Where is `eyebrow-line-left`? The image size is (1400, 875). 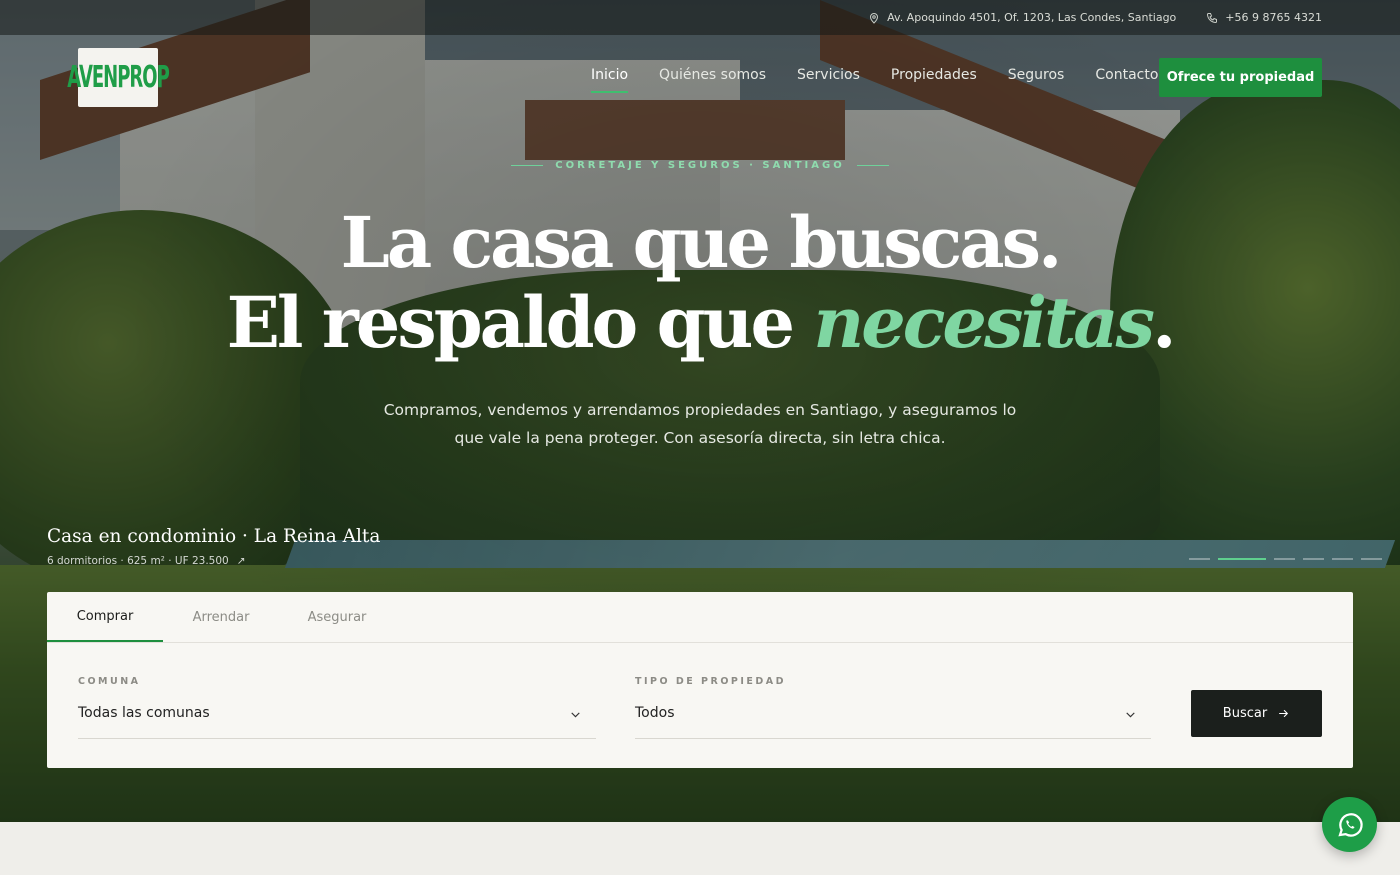
eyebrow-line-left is located at coordinates (527, 165).